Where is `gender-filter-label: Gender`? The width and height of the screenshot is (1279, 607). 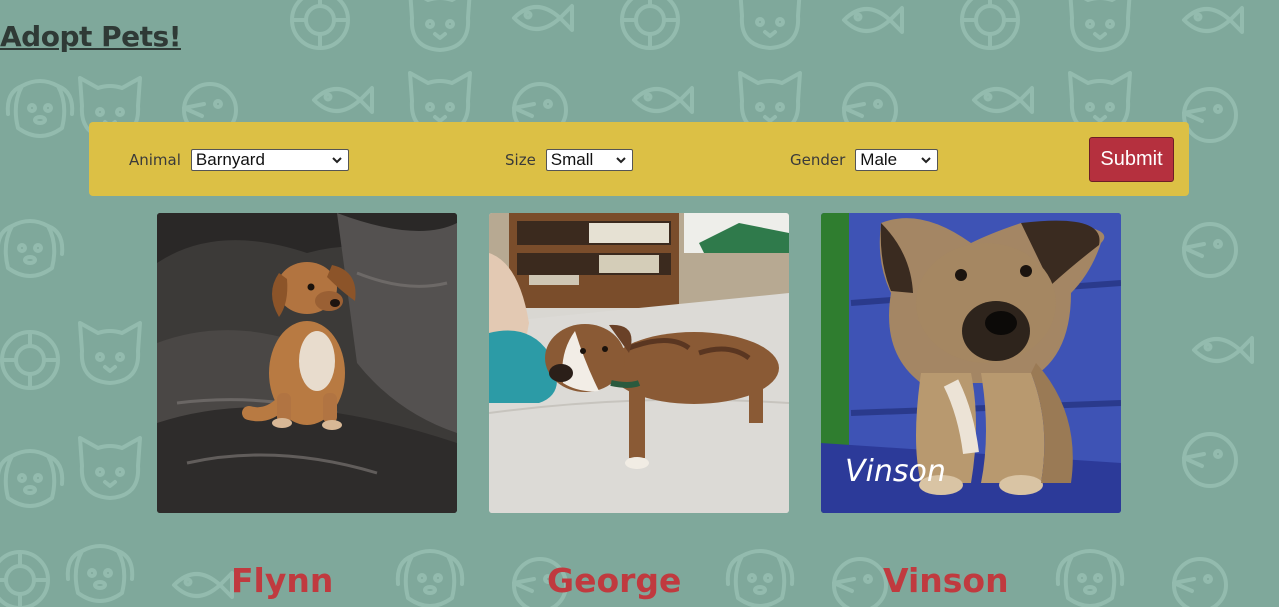
gender-filter-label: Gender is located at coordinates (818, 160).